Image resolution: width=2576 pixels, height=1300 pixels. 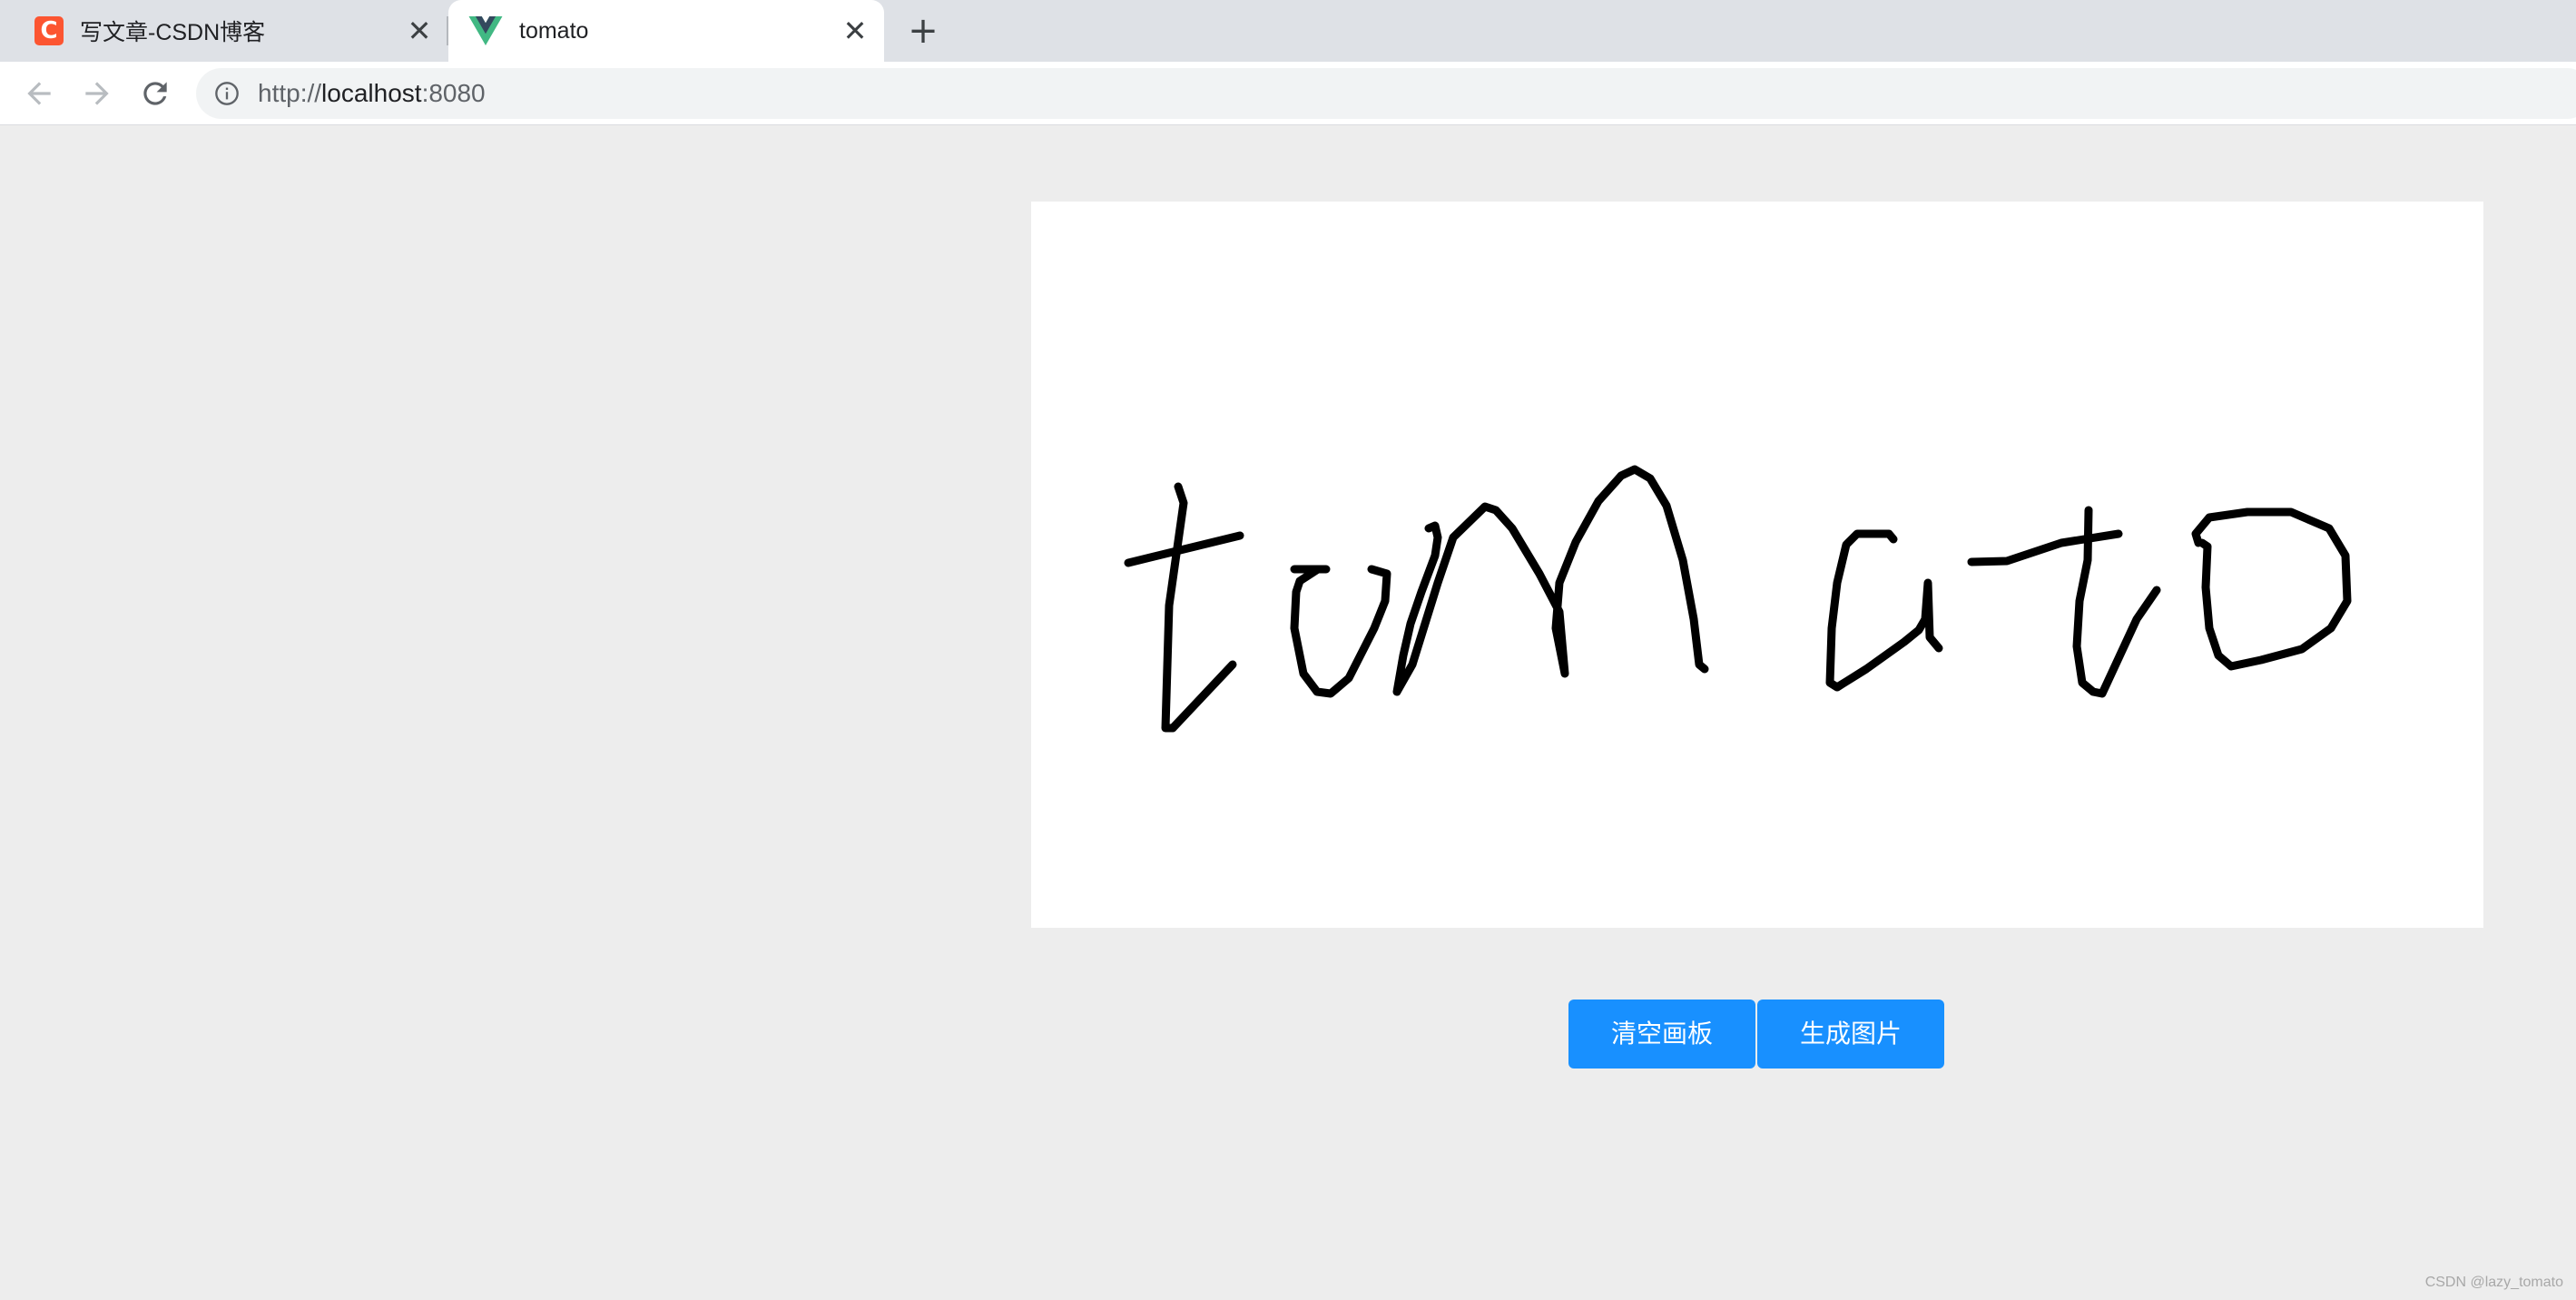 I want to click on action-buttons: 清空画板 生成图片, so click(x=1757, y=1034).